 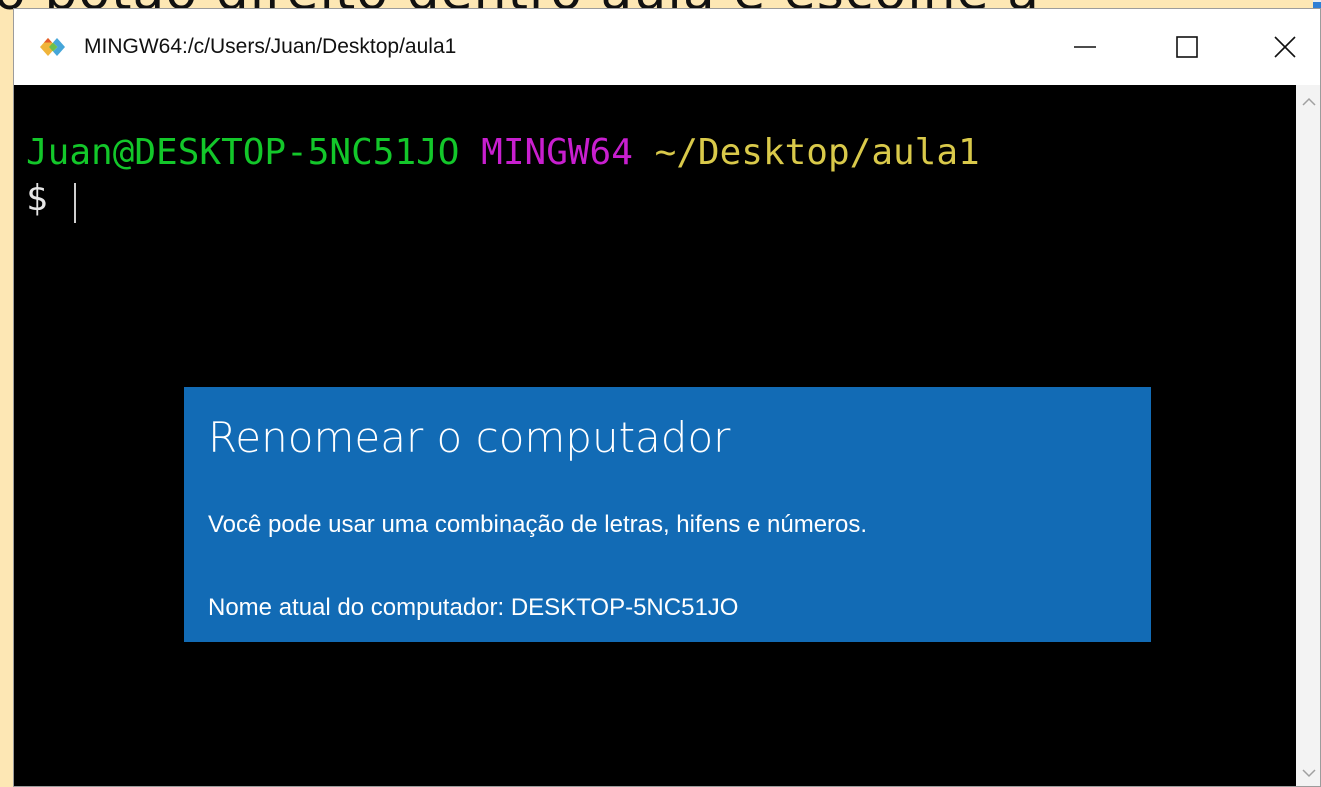 What do you see at coordinates (270, 46) in the screenshot?
I see `window-title: MINGW64:/c/Users/Juan/Desktop/aula1` at bounding box center [270, 46].